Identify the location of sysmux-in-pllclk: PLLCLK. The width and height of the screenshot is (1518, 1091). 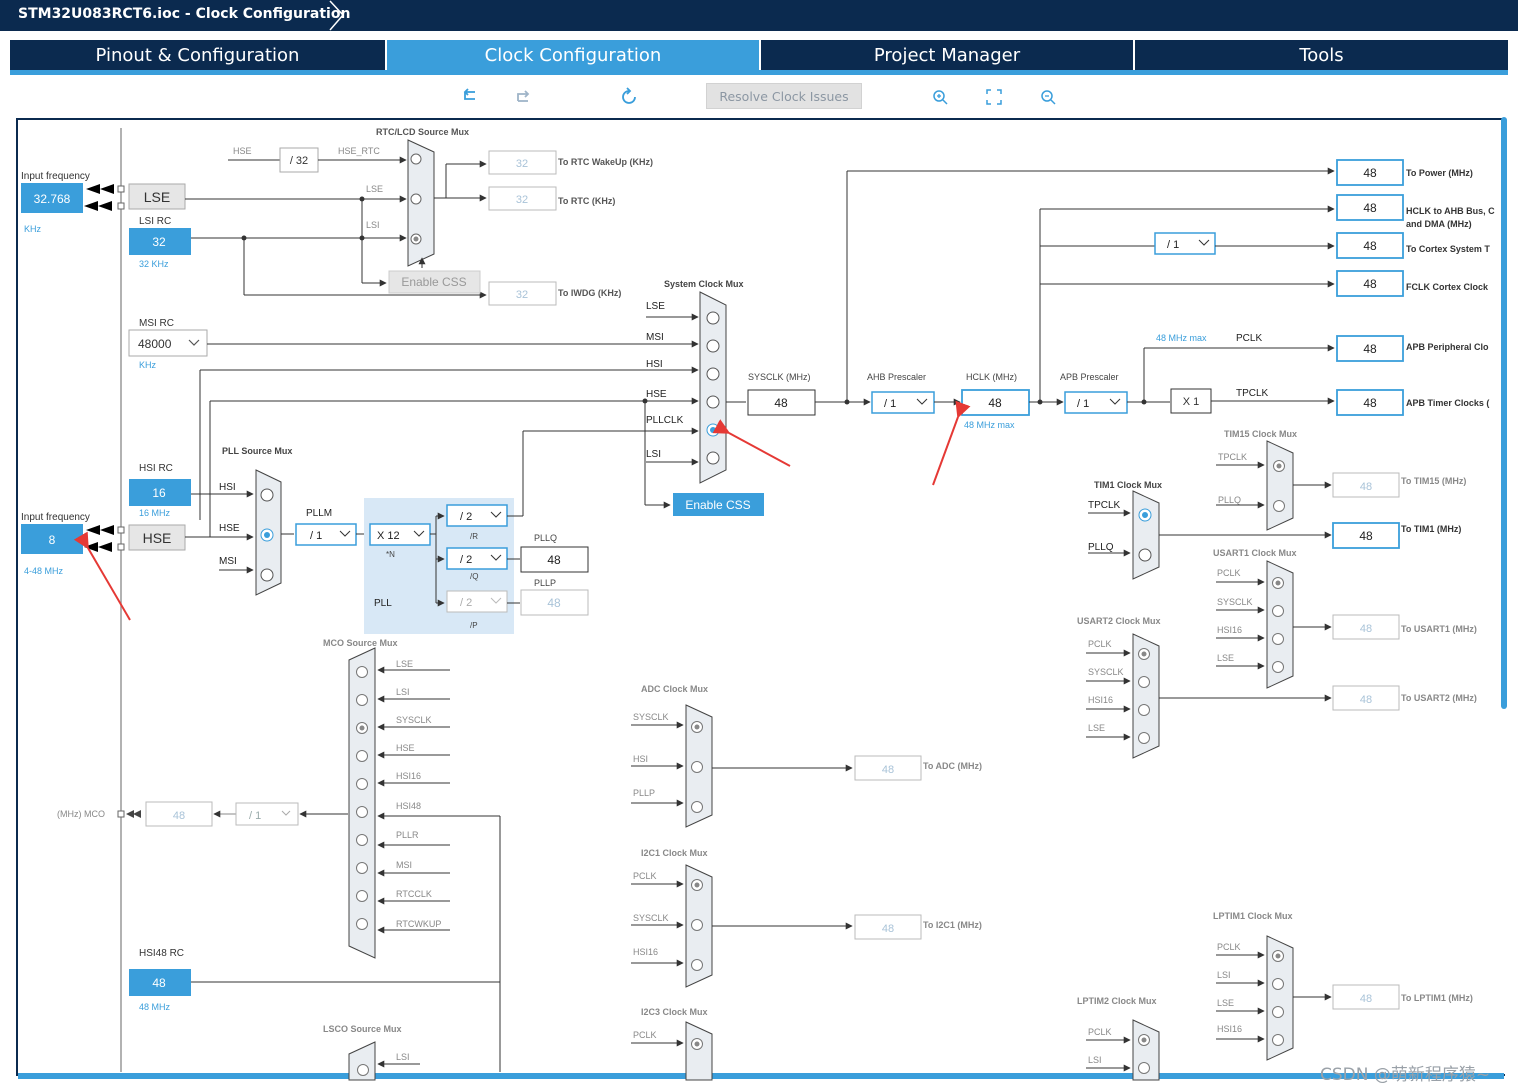
(665, 420).